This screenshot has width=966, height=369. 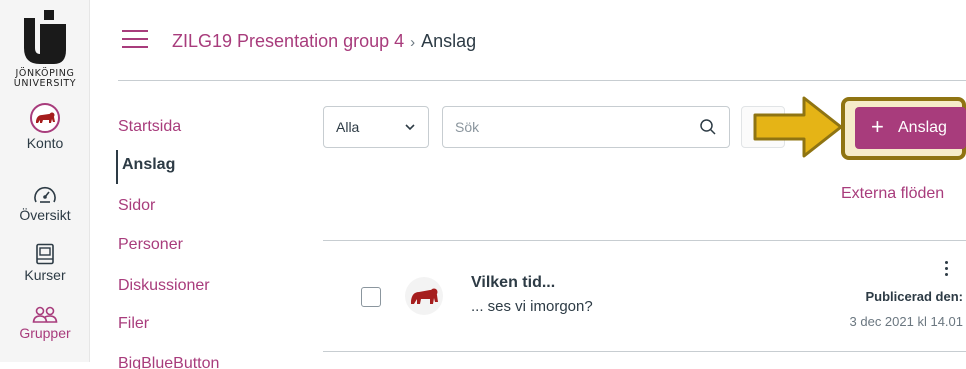 I want to click on course-nav-home: Startsida, so click(x=149, y=127).